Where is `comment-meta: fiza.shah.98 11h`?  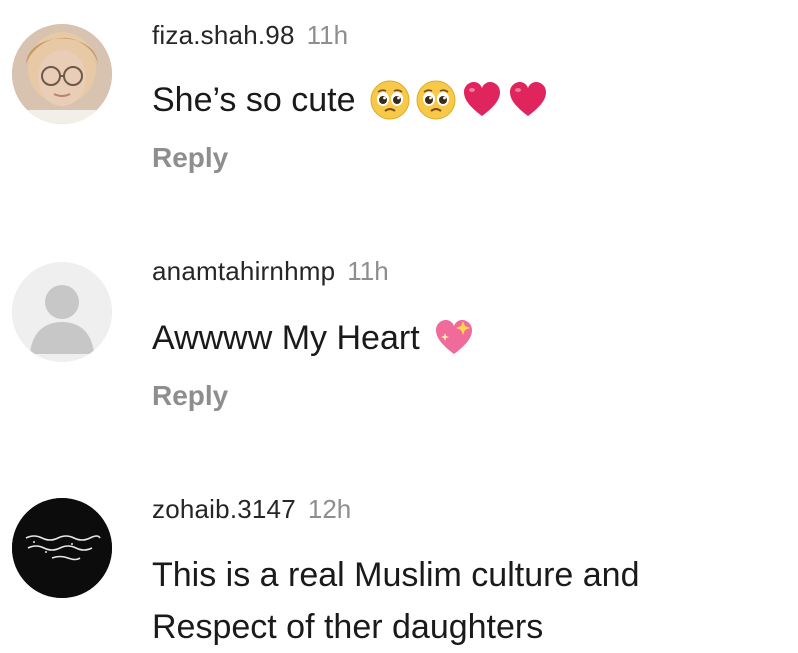
comment-meta: fiza.shah.98 11h is located at coordinates (250, 35).